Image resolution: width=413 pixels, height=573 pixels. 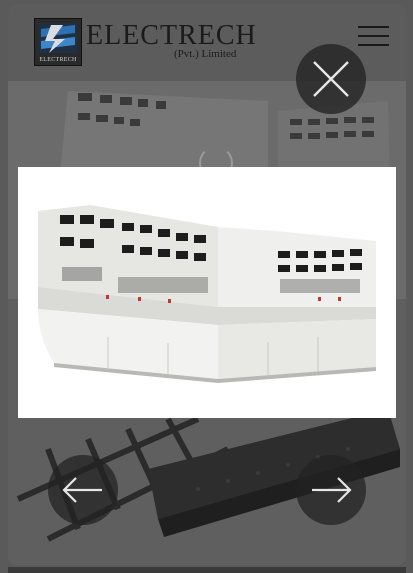 What do you see at coordinates (207, 570) in the screenshot?
I see `page-footer-strip` at bounding box center [207, 570].